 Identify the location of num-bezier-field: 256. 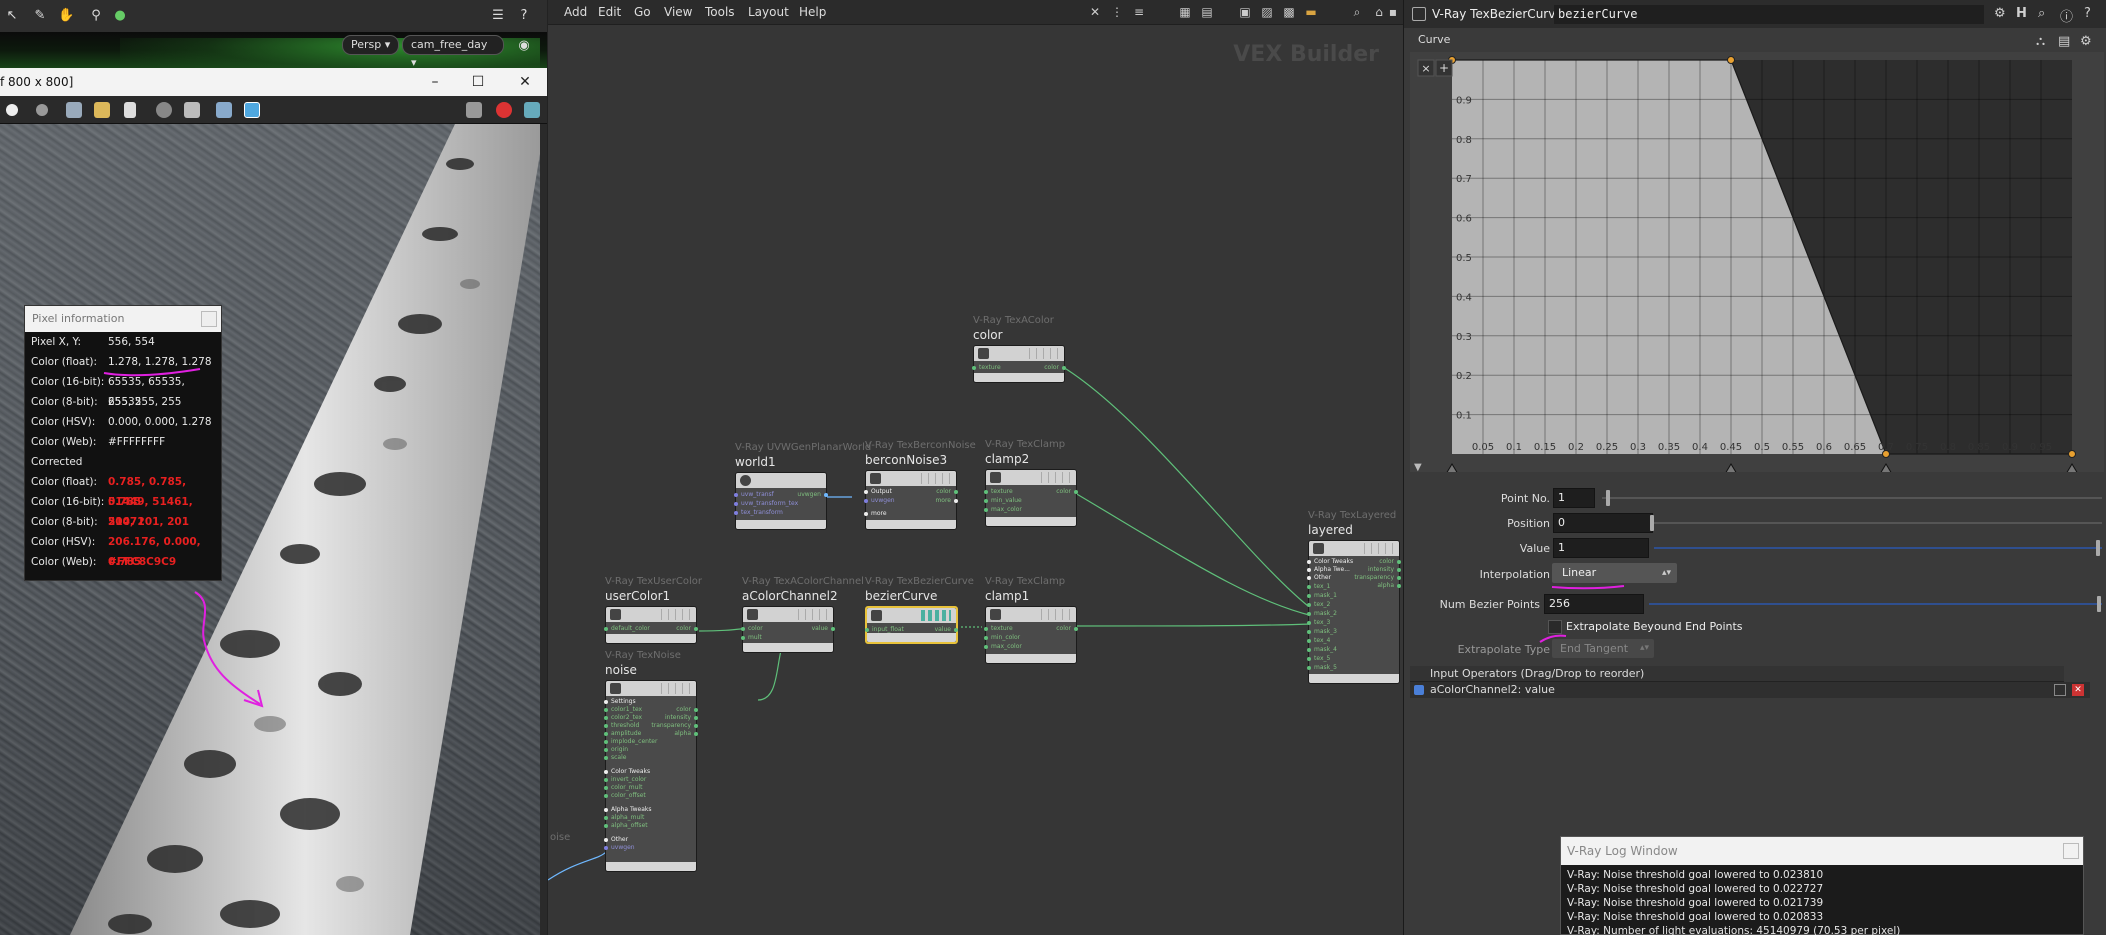
(1594, 604).